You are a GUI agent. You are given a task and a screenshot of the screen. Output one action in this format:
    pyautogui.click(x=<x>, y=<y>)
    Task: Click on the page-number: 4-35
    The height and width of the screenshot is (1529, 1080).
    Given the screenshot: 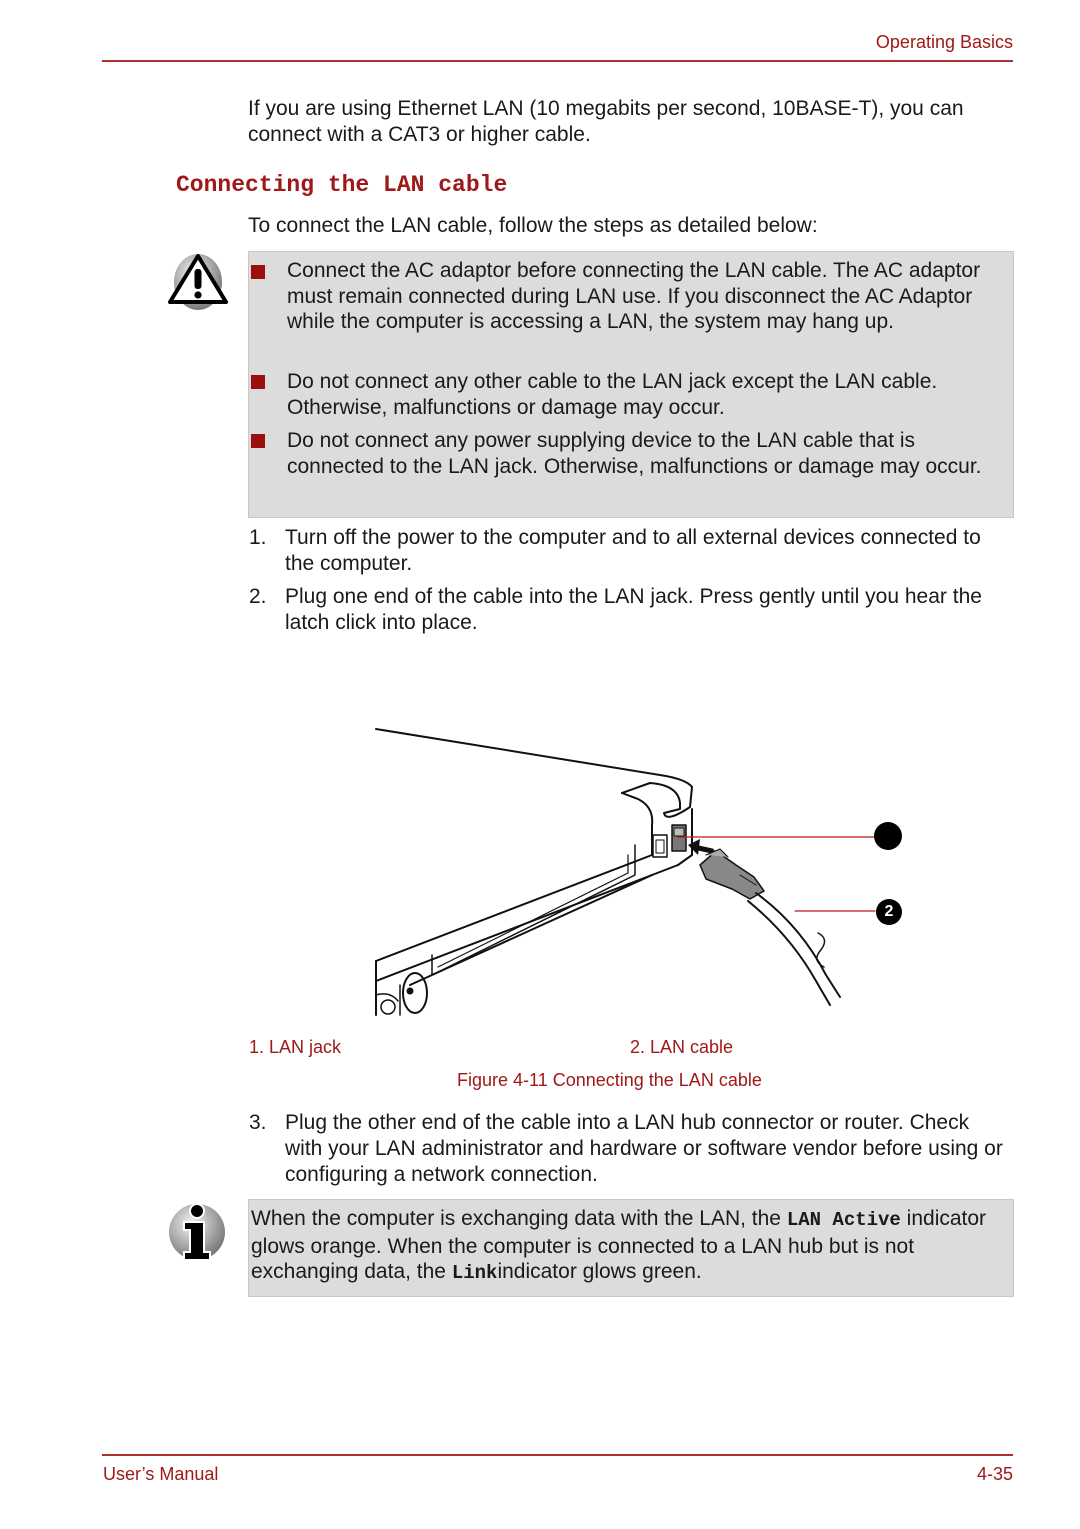 What is the action you would take?
    pyautogui.click(x=994, y=1474)
    